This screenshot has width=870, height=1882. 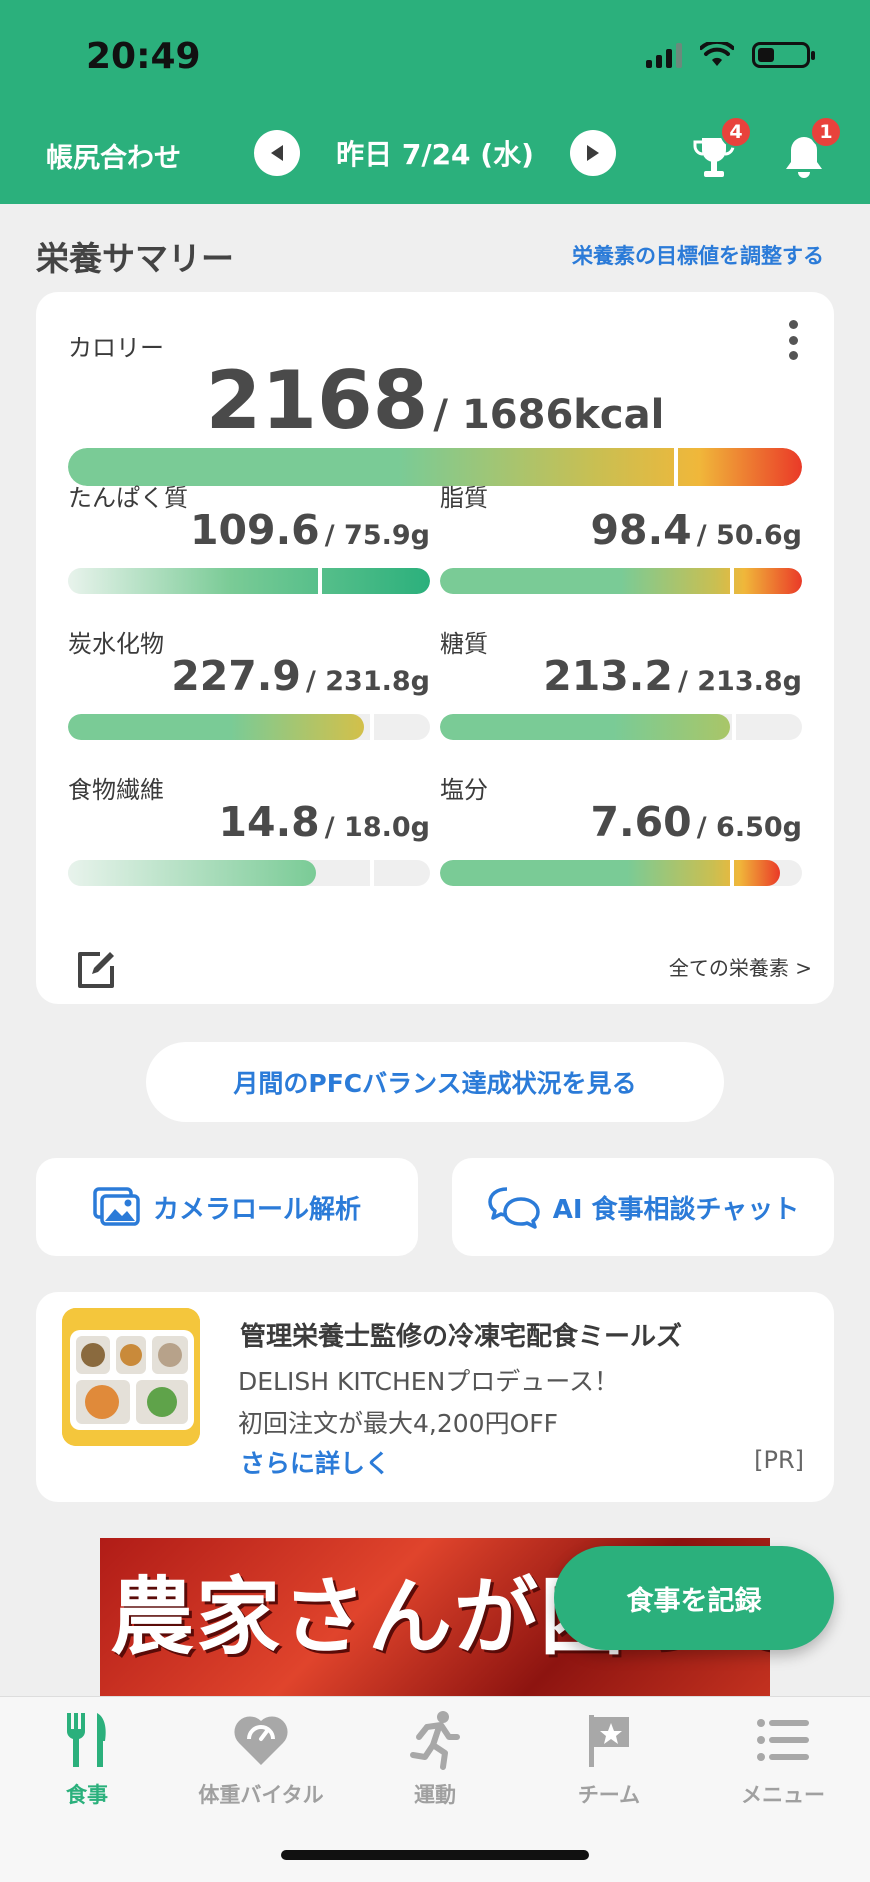 I want to click on triangle-left-icon, so click(x=277, y=153).